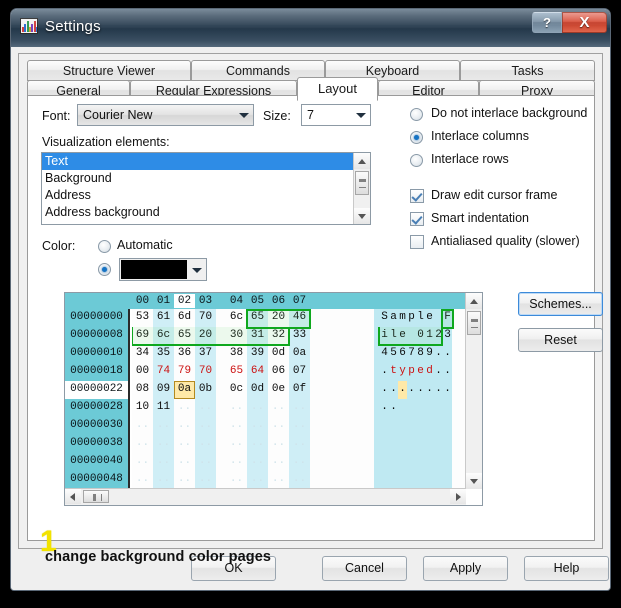  Describe the element at coordinates (142, 372) in the screenshot. I see `hex-byte-cell: 00` at that location.